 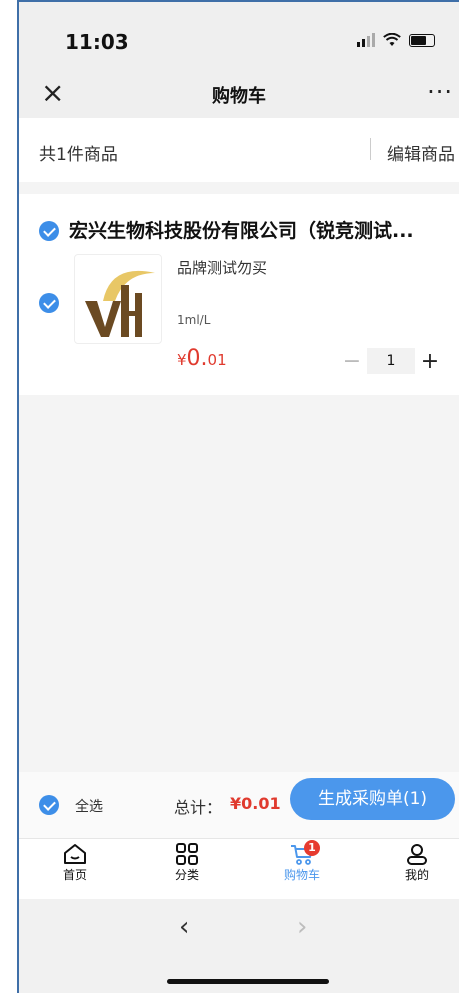 I want to click on status-icons, so click(x=396, y=40).